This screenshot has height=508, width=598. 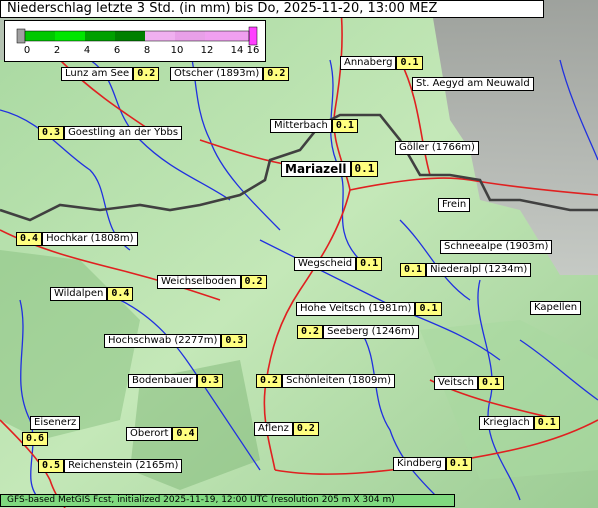 I want to click on place-name: Eisenerz, so click(x=55, y=423).